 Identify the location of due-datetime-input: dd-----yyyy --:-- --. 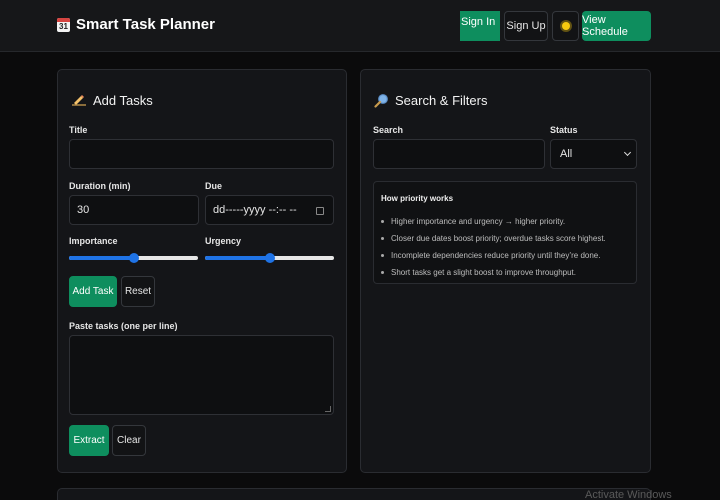
(269, 210).